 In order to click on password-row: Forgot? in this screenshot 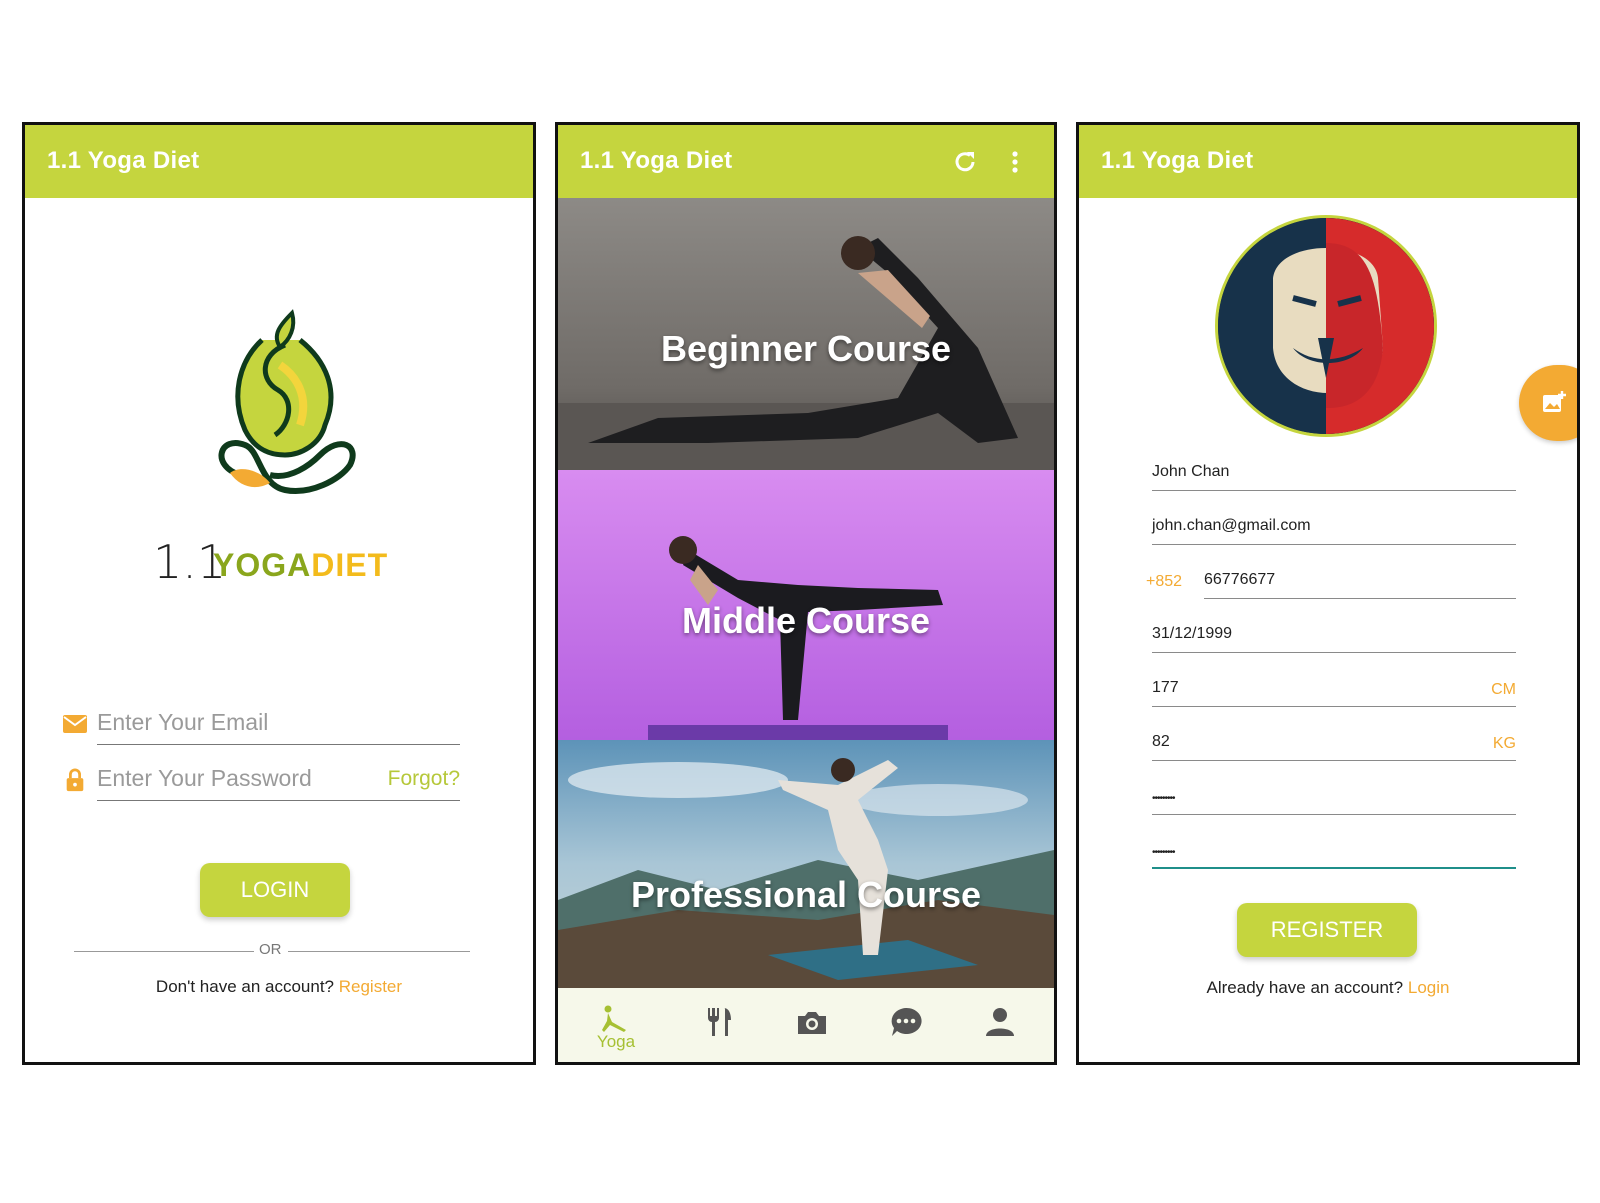, I will do `click(262, 780)`.